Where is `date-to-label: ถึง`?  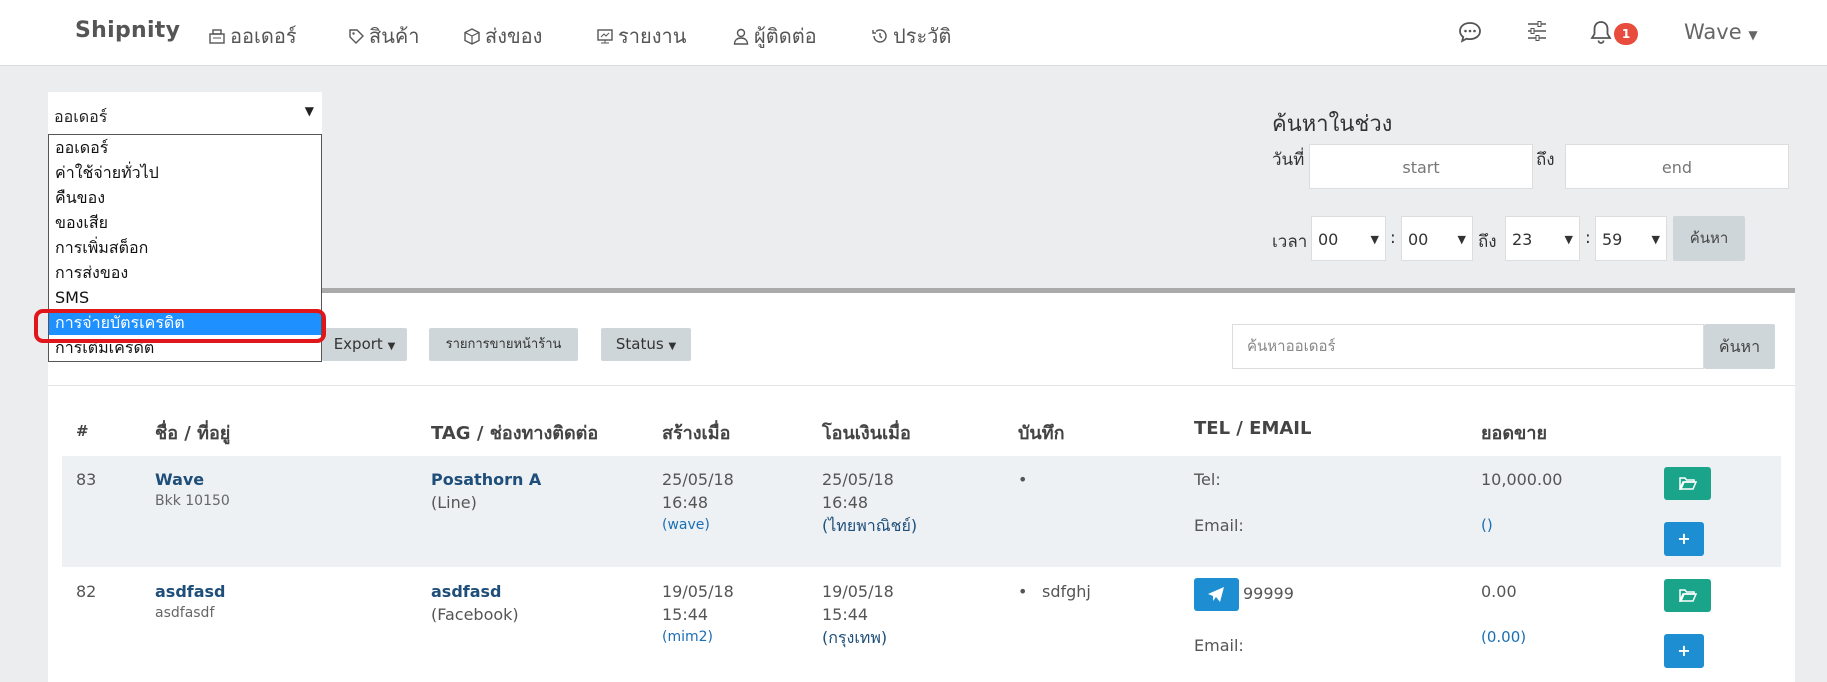 date-to-label: ถึง is located at coordinates (1545, 160).